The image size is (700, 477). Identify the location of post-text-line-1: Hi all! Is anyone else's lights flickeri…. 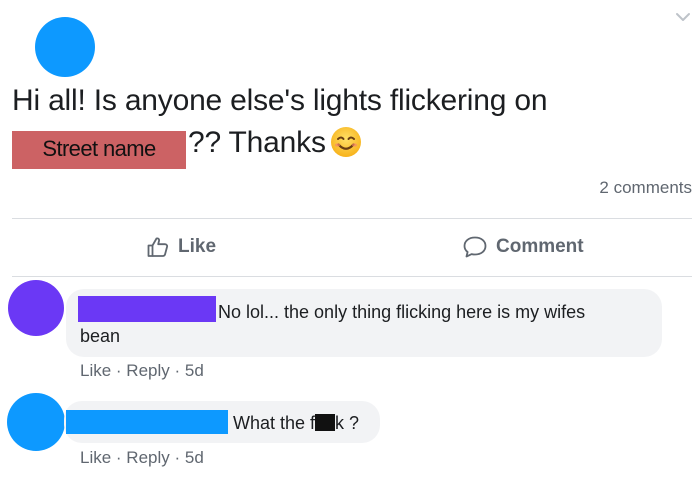
(280, 100).